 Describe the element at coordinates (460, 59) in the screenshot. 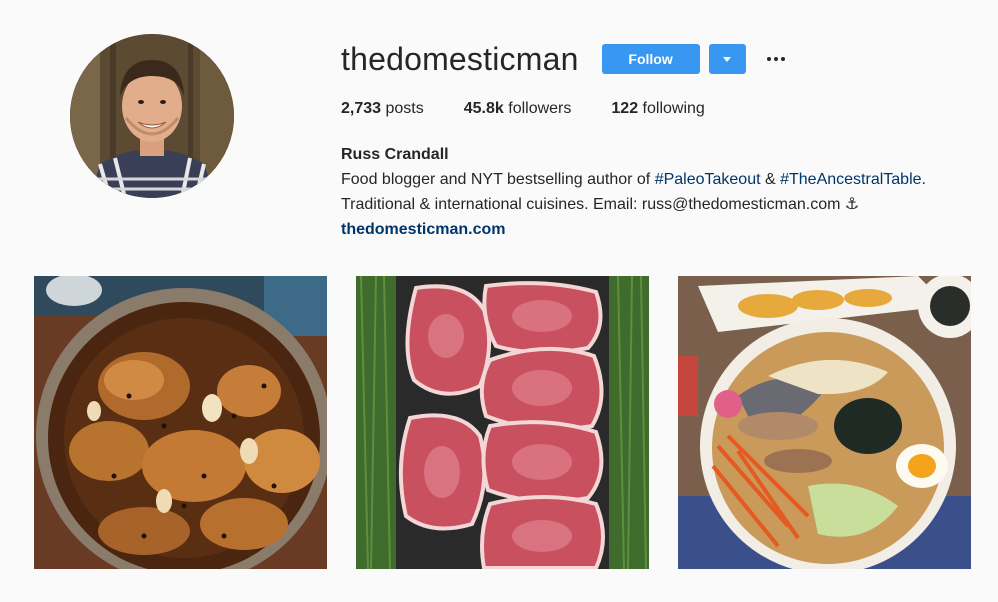

I see `username: thedomesticman` at that location.